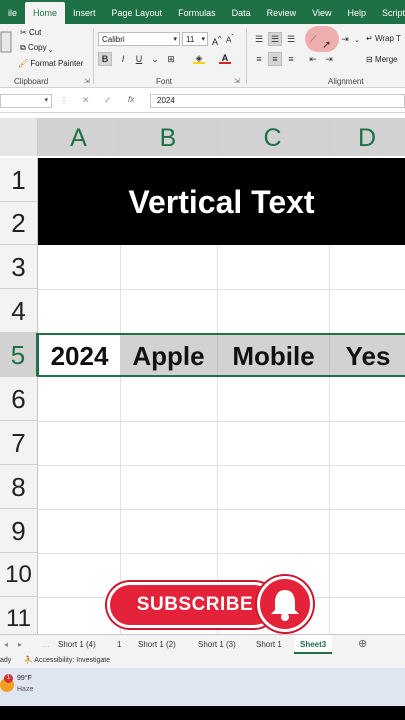 The width and height of the screenshot is (405, 720). I want to click on cell-d5: Yes, so click(367, 355).